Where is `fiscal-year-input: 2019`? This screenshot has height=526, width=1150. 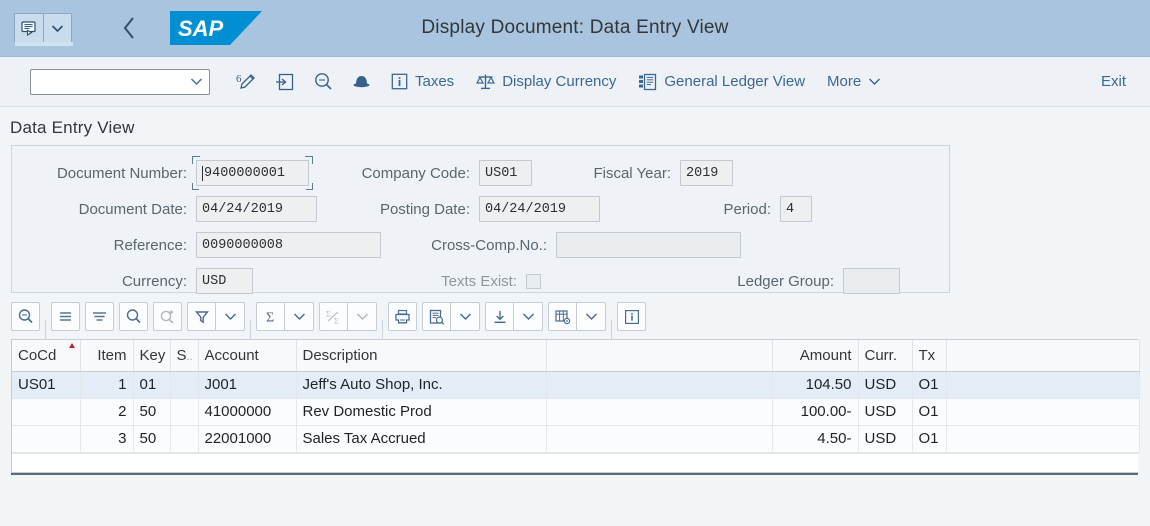
fiscal-year-input: 2019 is located at coordinates (706, 173).